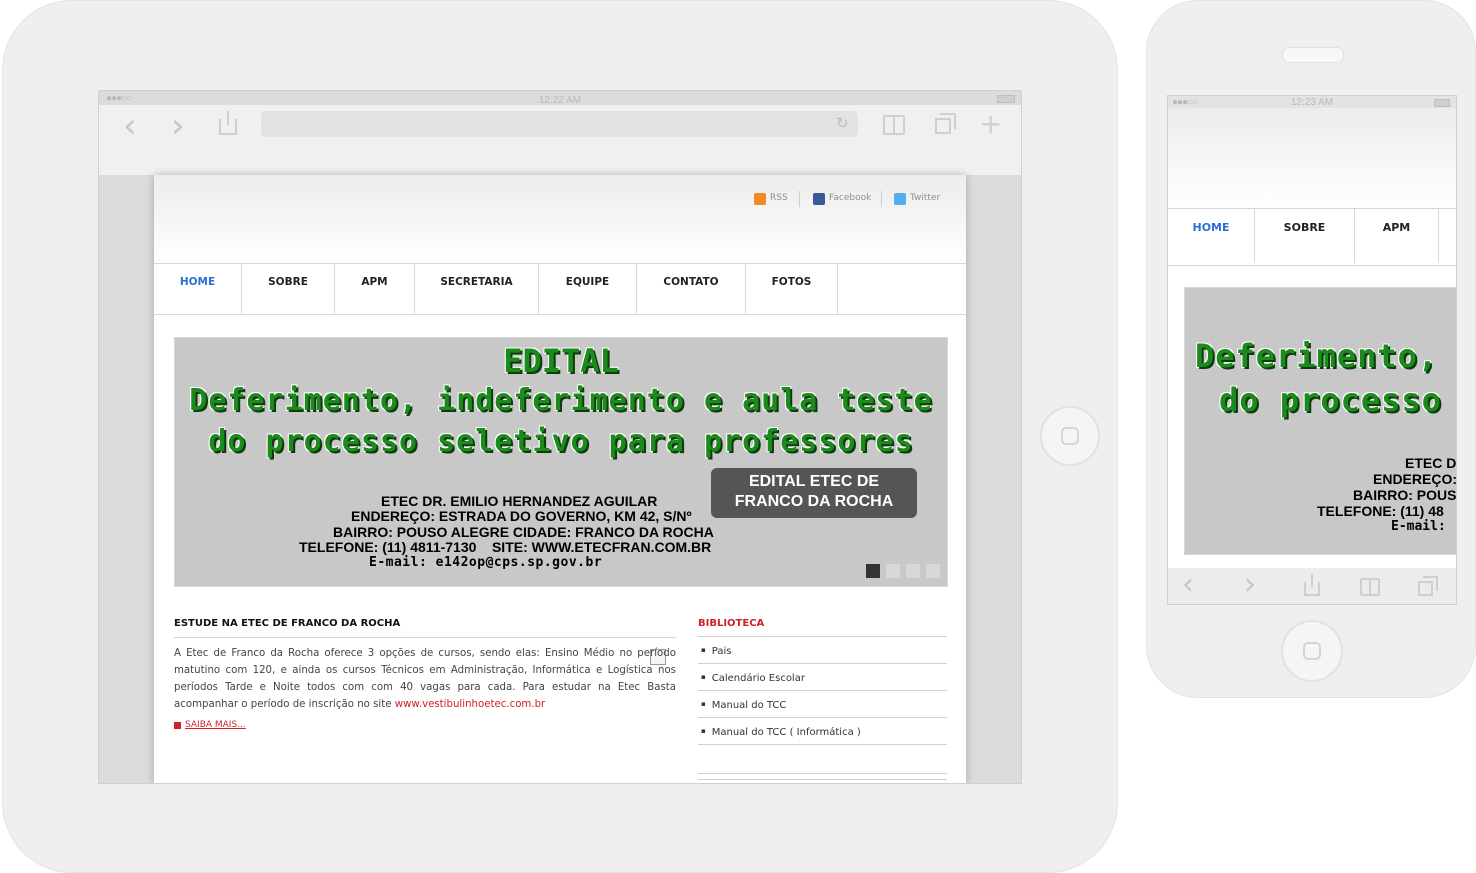 This screenshot has height=873, width=1476. I want to click on banner-info4: TELEFONE: (11) 48, so click(1380, 511).